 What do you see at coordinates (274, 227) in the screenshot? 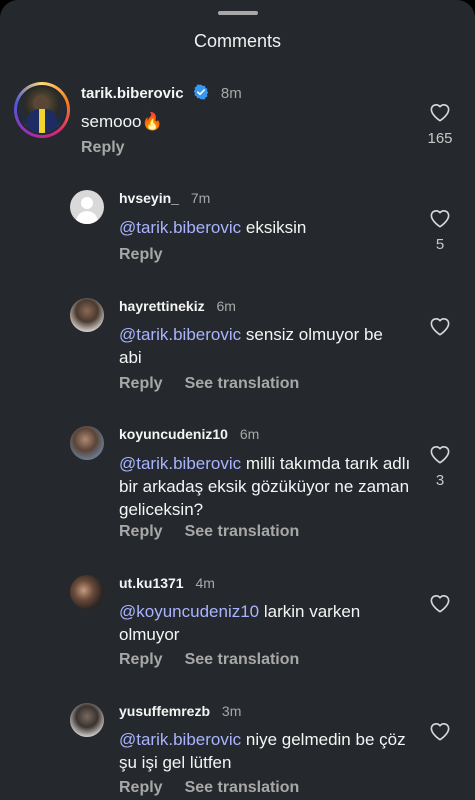
I see `comment-body: eksiksin` at bounding box center [274, 227].